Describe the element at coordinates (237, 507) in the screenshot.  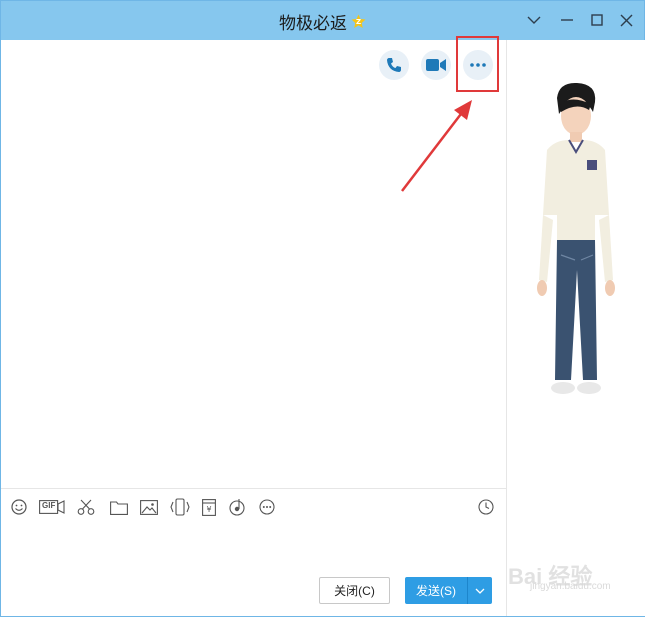
I see `music-icon` at that location.